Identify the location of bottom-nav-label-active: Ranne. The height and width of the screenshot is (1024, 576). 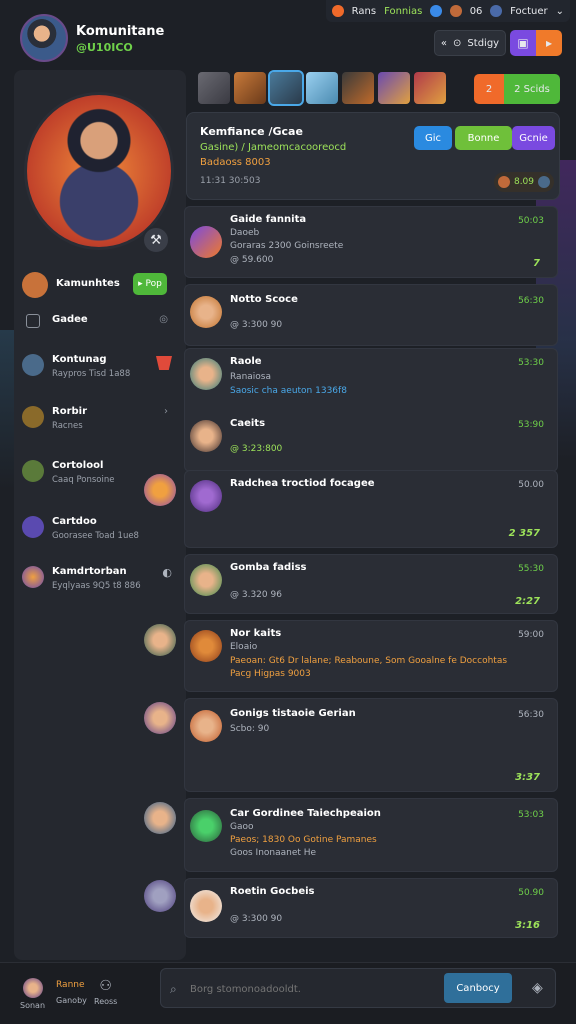
(70, 985).